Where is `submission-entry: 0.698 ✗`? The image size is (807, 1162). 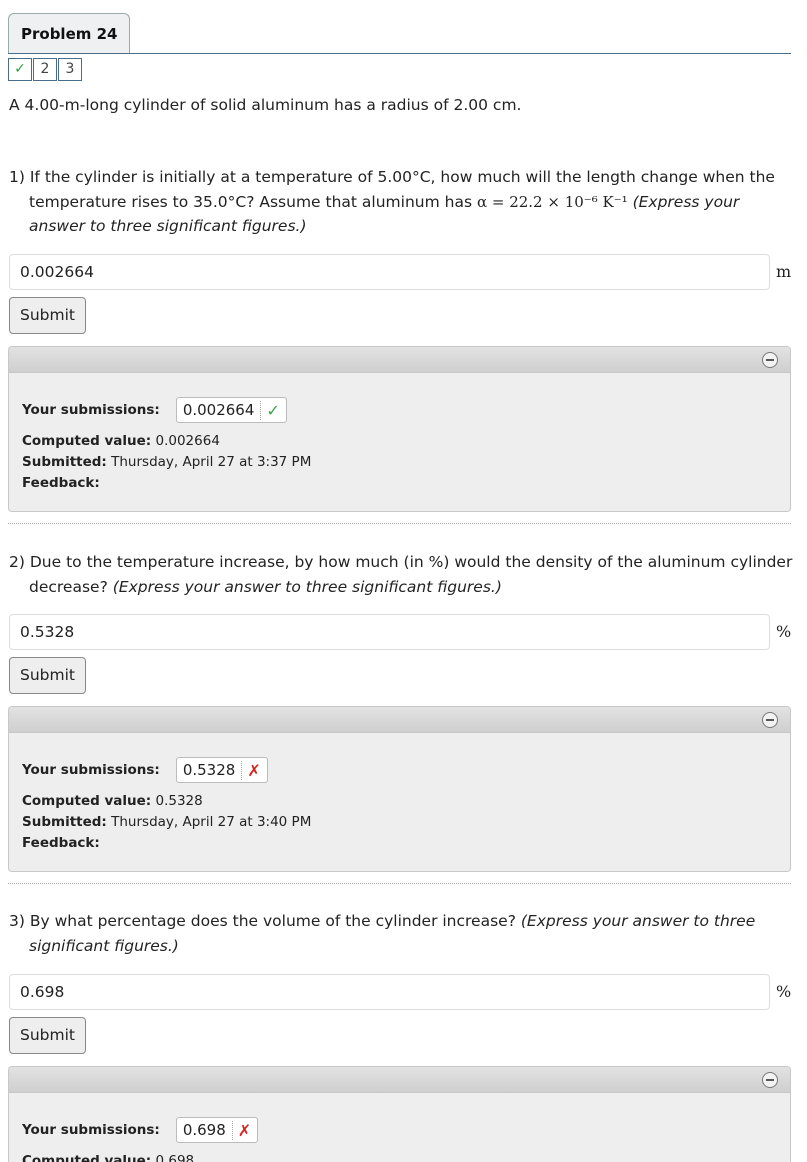 submission-entry: 0.698 ✗ is located at coordinates (217, 1130).